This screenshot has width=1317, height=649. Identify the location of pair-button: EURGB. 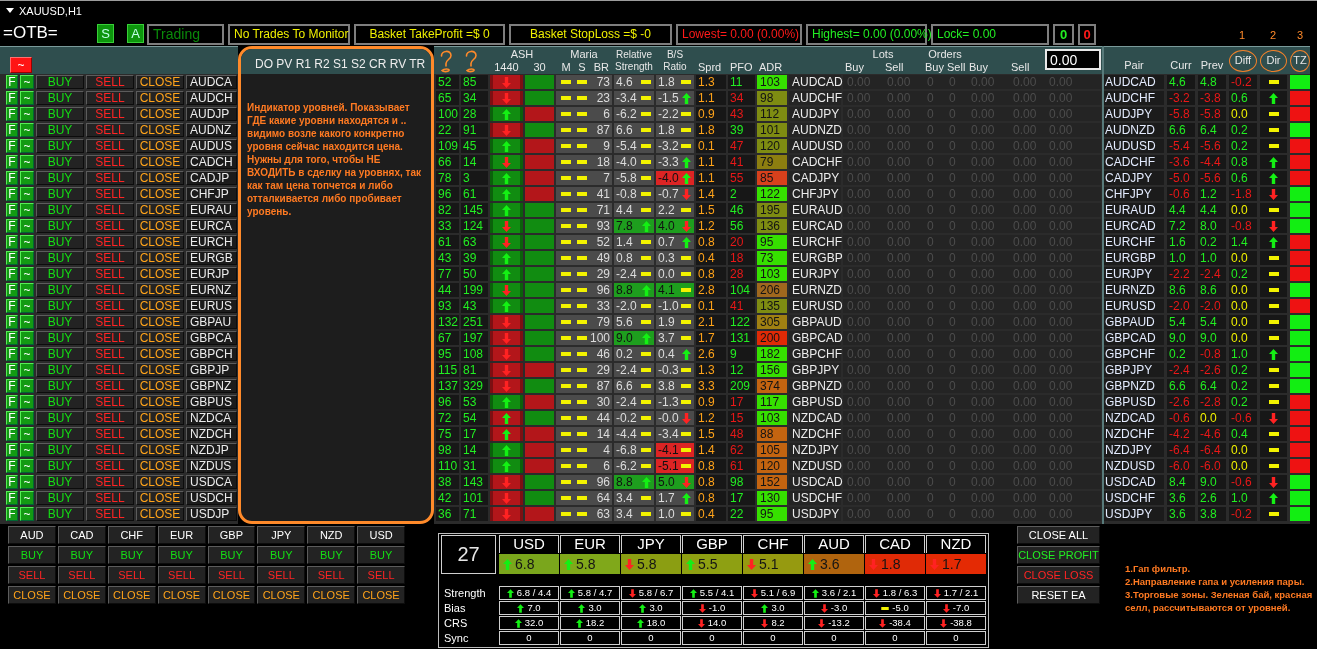
(211, 258).